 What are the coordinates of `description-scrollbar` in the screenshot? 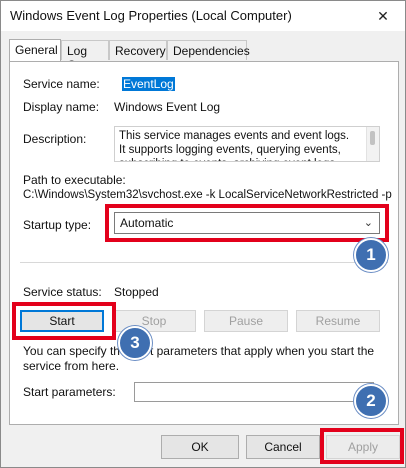 It's located at (372, 144).